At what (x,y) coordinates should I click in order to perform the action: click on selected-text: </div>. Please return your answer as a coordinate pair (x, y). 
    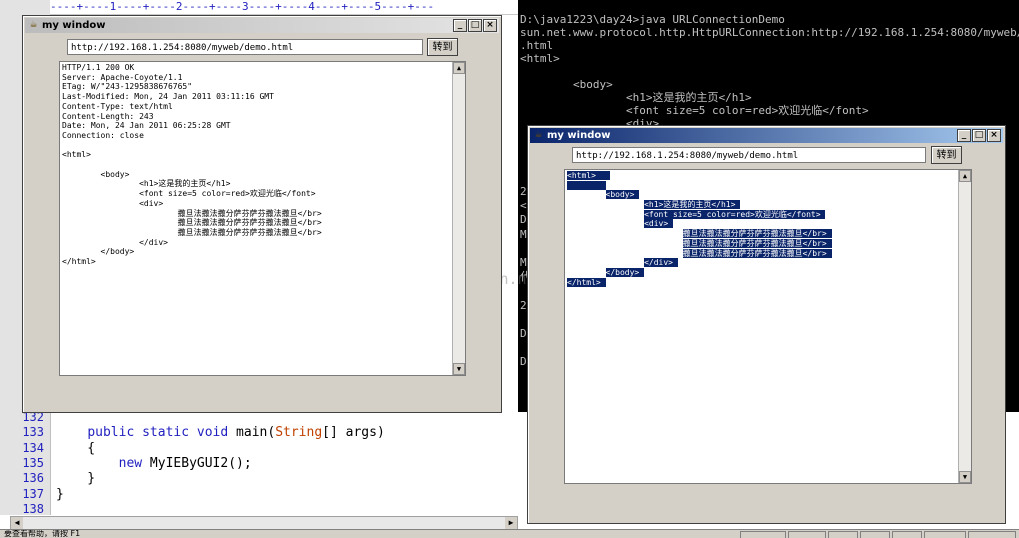
    Looking at the image, I should click on (661, 263).